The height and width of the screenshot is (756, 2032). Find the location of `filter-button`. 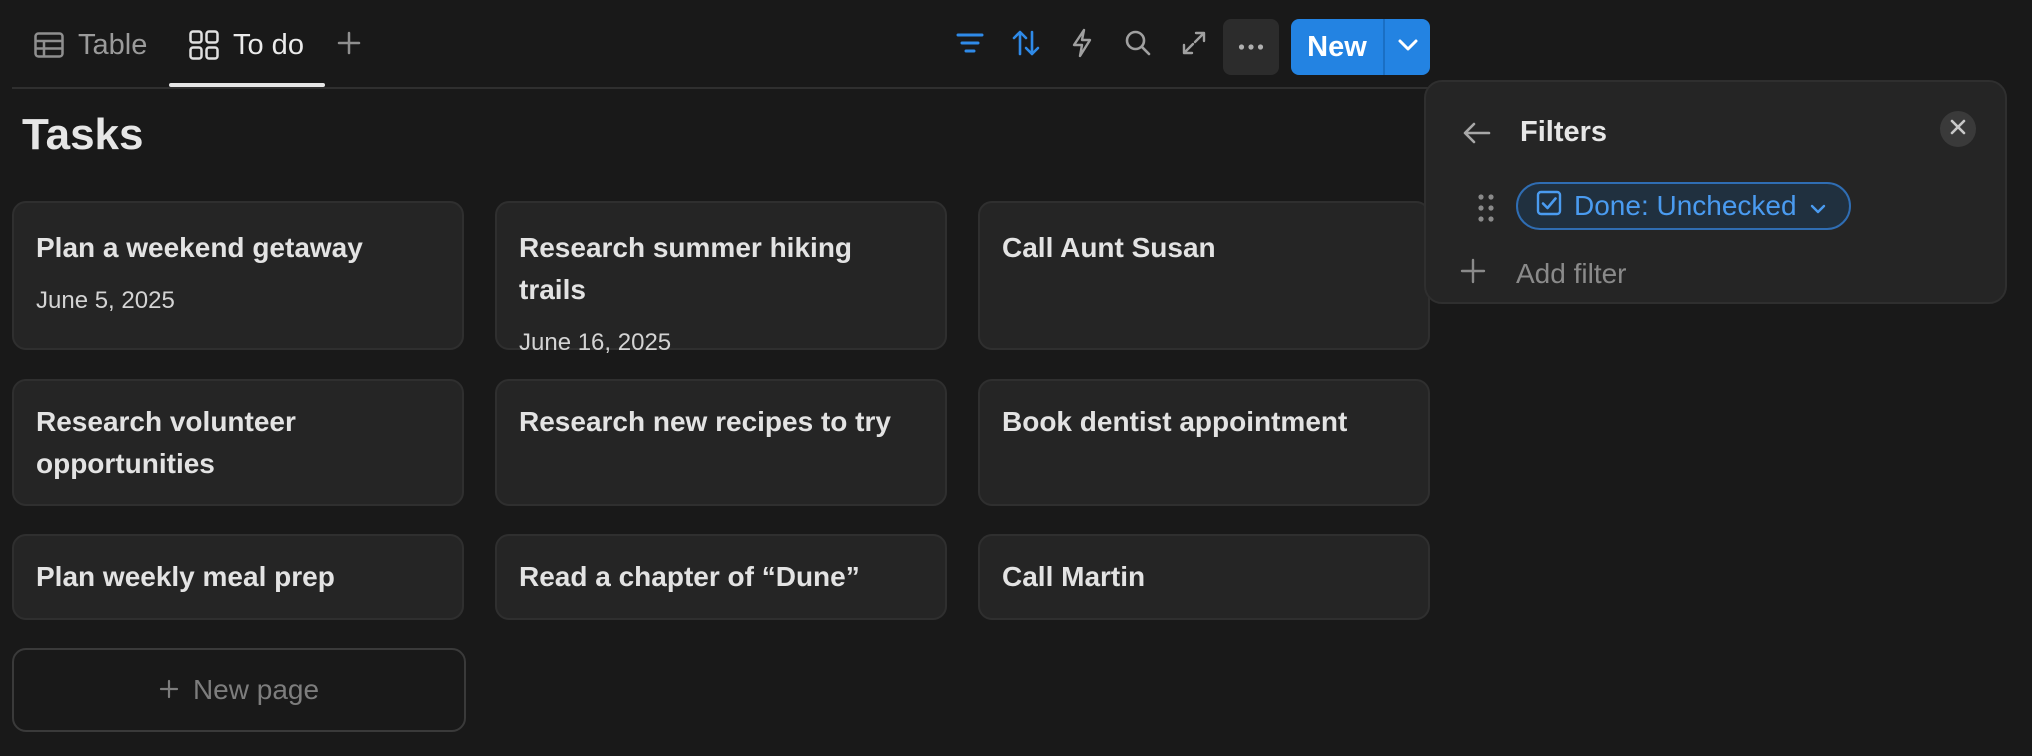

filter-button is located at coordinates (970, 45).